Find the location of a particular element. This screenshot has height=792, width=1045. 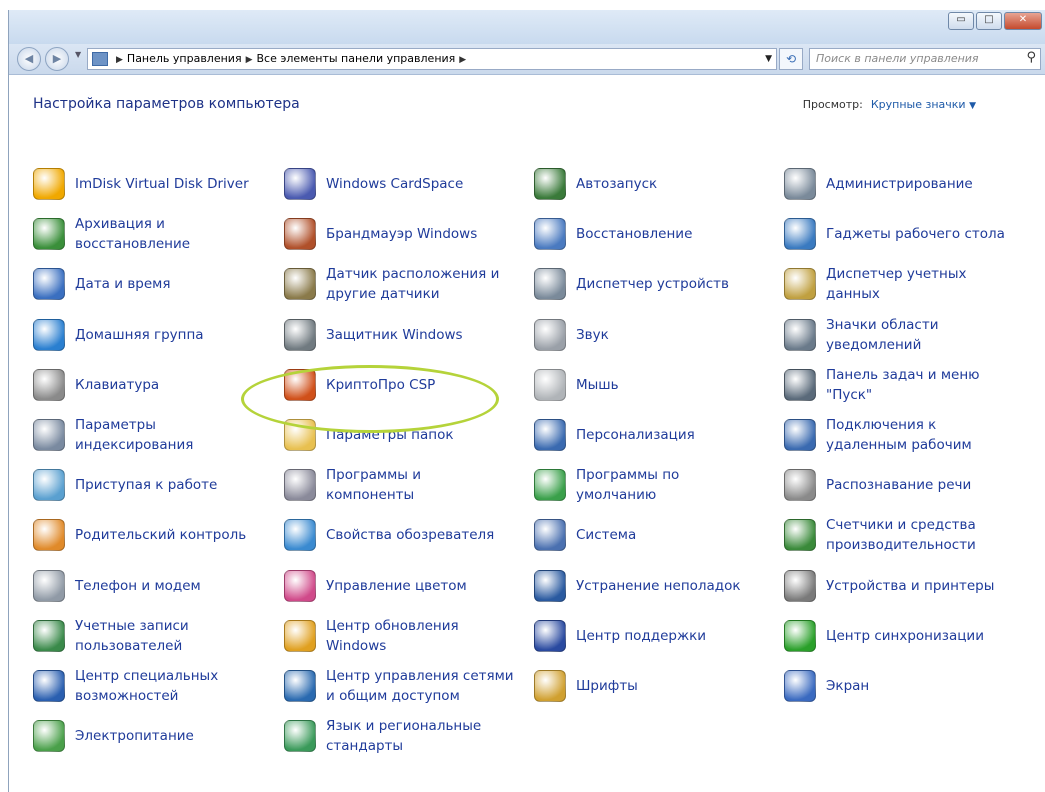

control-panel-item: Подключения к удаленным рабочим is located at coordinates (878, 435).